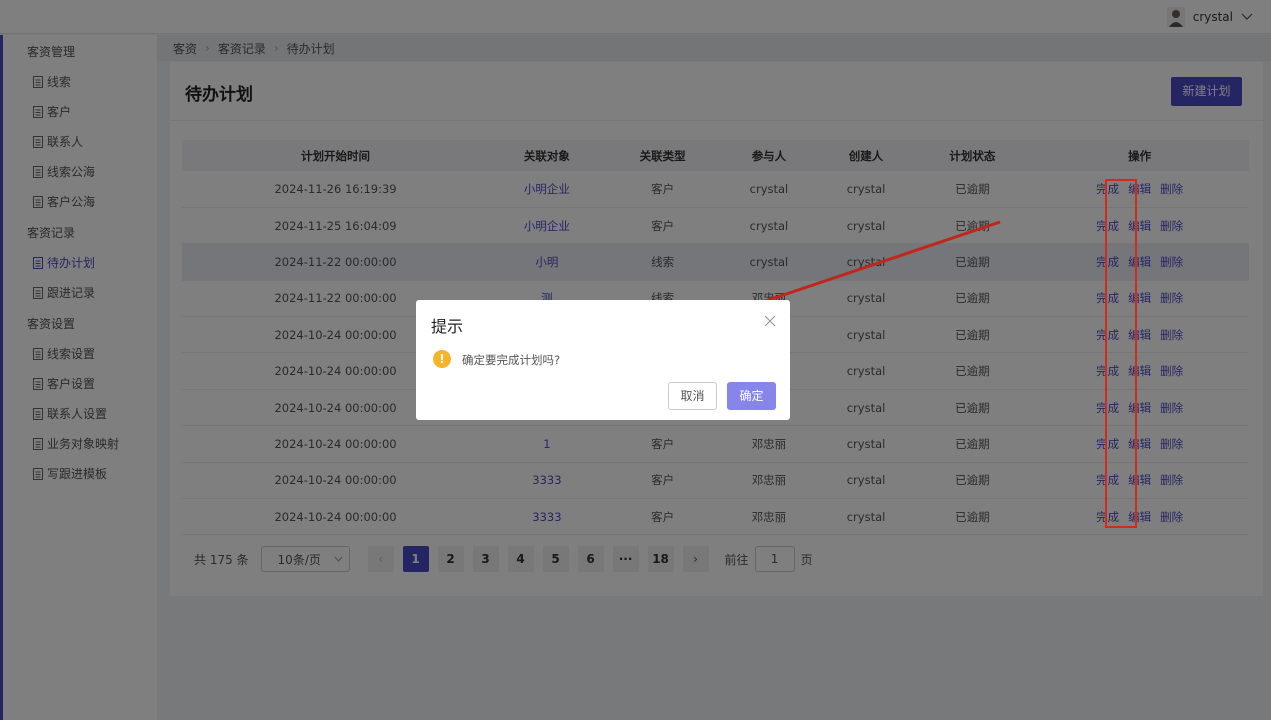 This screenshot has height=720, width=1271. Describe the element at coordinates (692, 396) in the screenshot. I see `cancel-button: 取消` at that location.